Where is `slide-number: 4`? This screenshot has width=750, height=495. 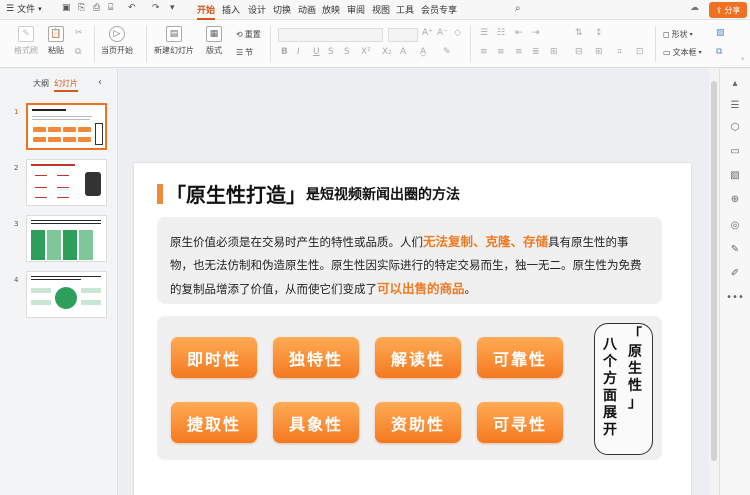
slide-number: 4 is located at coordinates (16, 280).